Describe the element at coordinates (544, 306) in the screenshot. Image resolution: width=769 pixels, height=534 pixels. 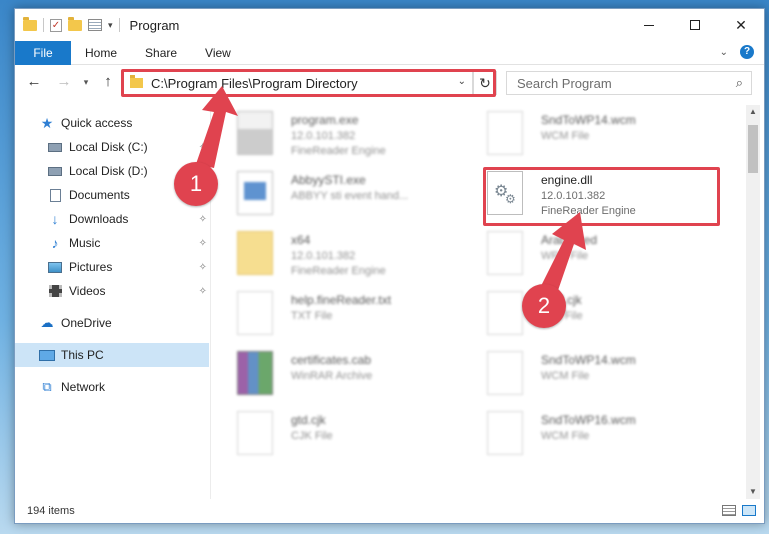
I see `callout-step-2: 2` at that location.